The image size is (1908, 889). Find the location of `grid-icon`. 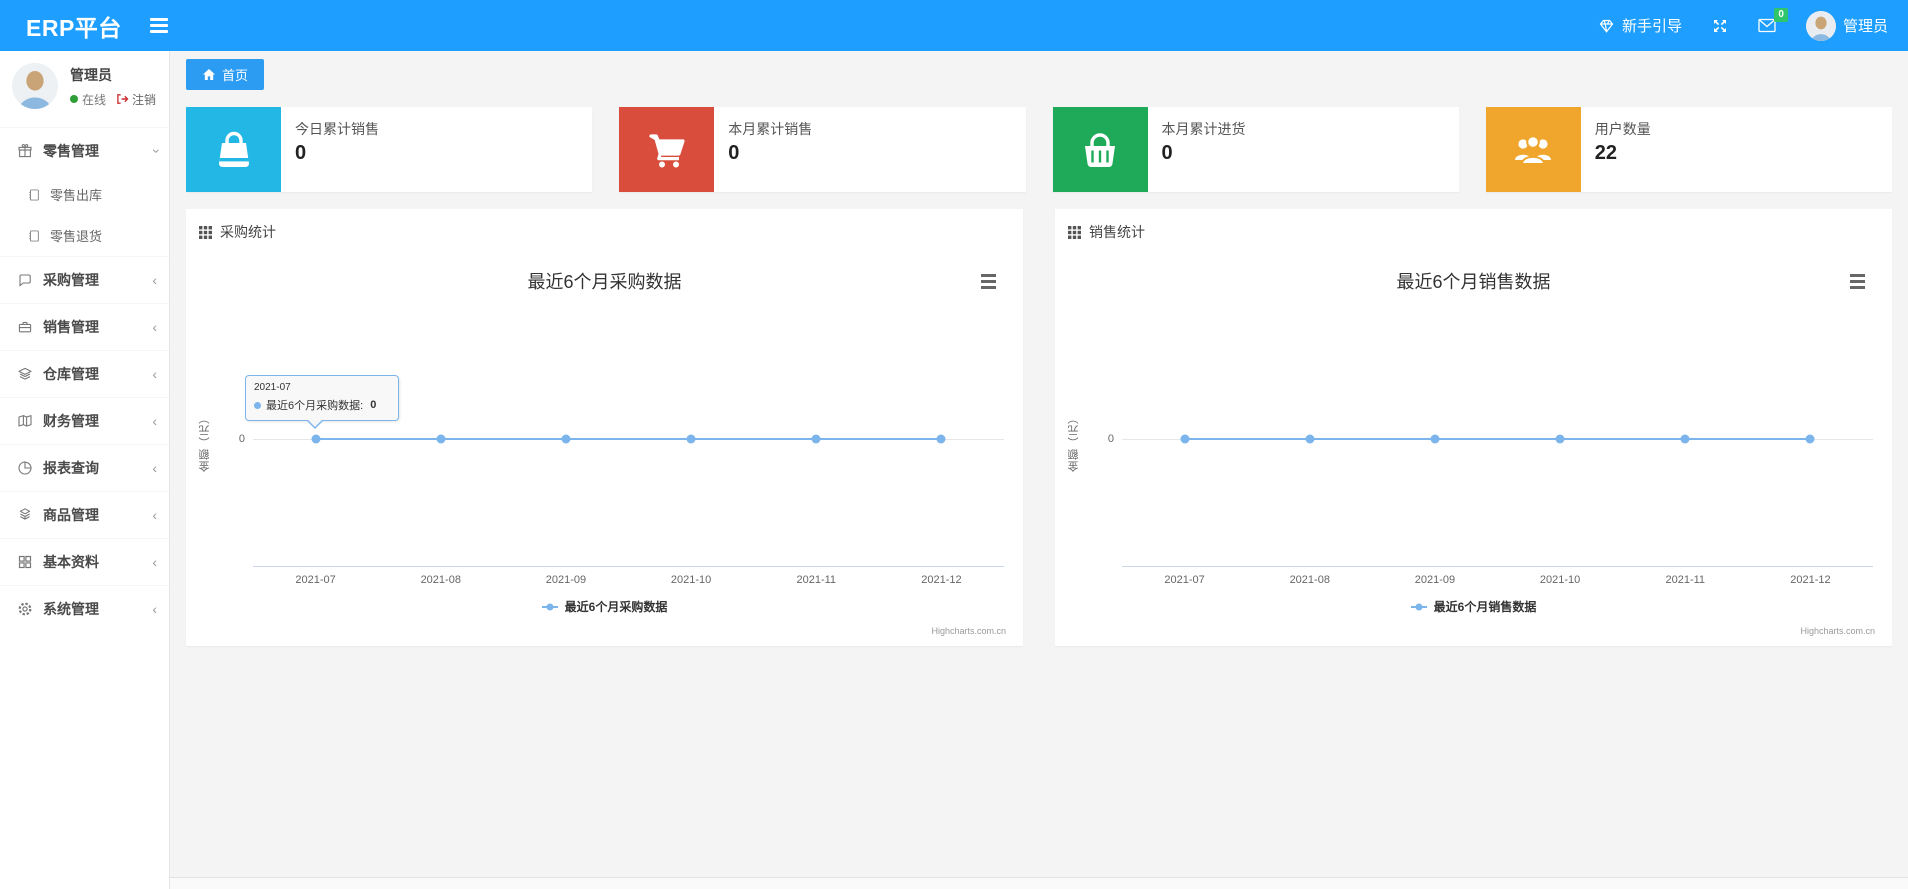

grid-icon is located at coordinates (25, 562).